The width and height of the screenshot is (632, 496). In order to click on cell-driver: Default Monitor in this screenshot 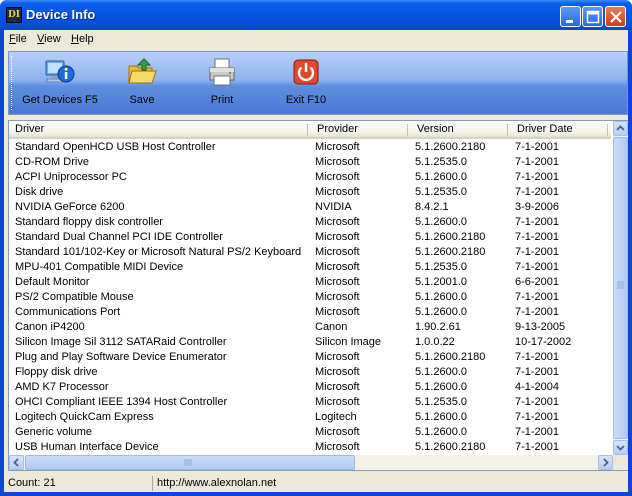, I will do `click(52, 282)`.